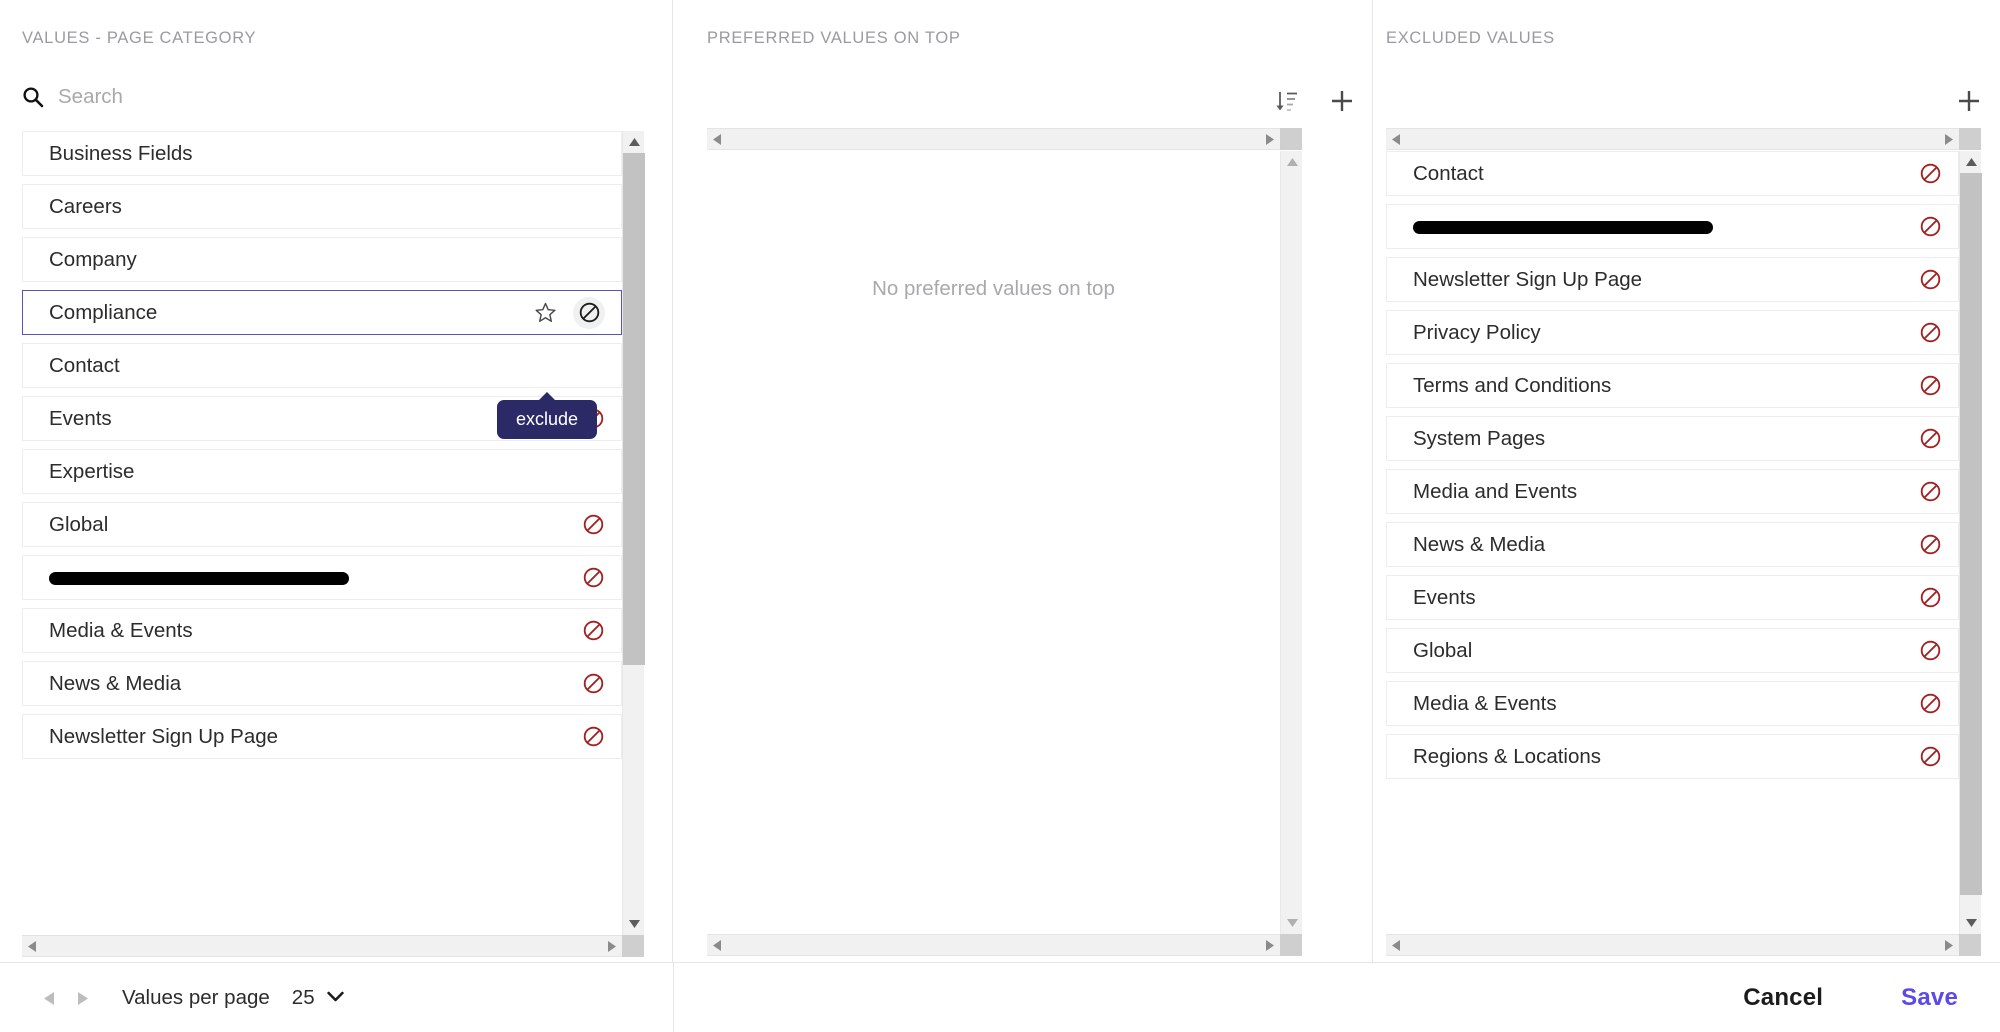 The width and height of the screenshot is (2000, 1032). I want to click on preferred-values-vertical-scrollbar, so click(1291, 542).